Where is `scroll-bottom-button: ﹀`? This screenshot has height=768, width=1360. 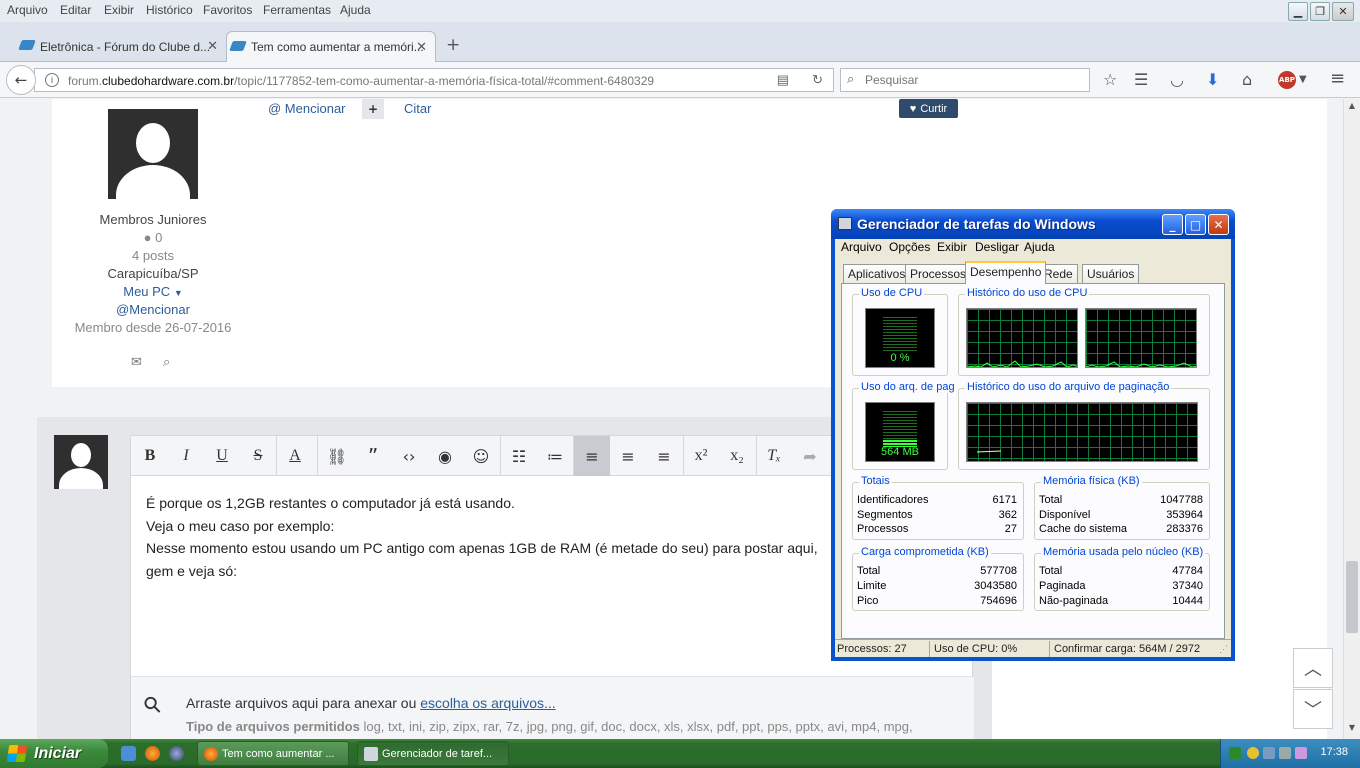
scroll-bottom-button: ﹀ is located at coordinates (1313, 709).